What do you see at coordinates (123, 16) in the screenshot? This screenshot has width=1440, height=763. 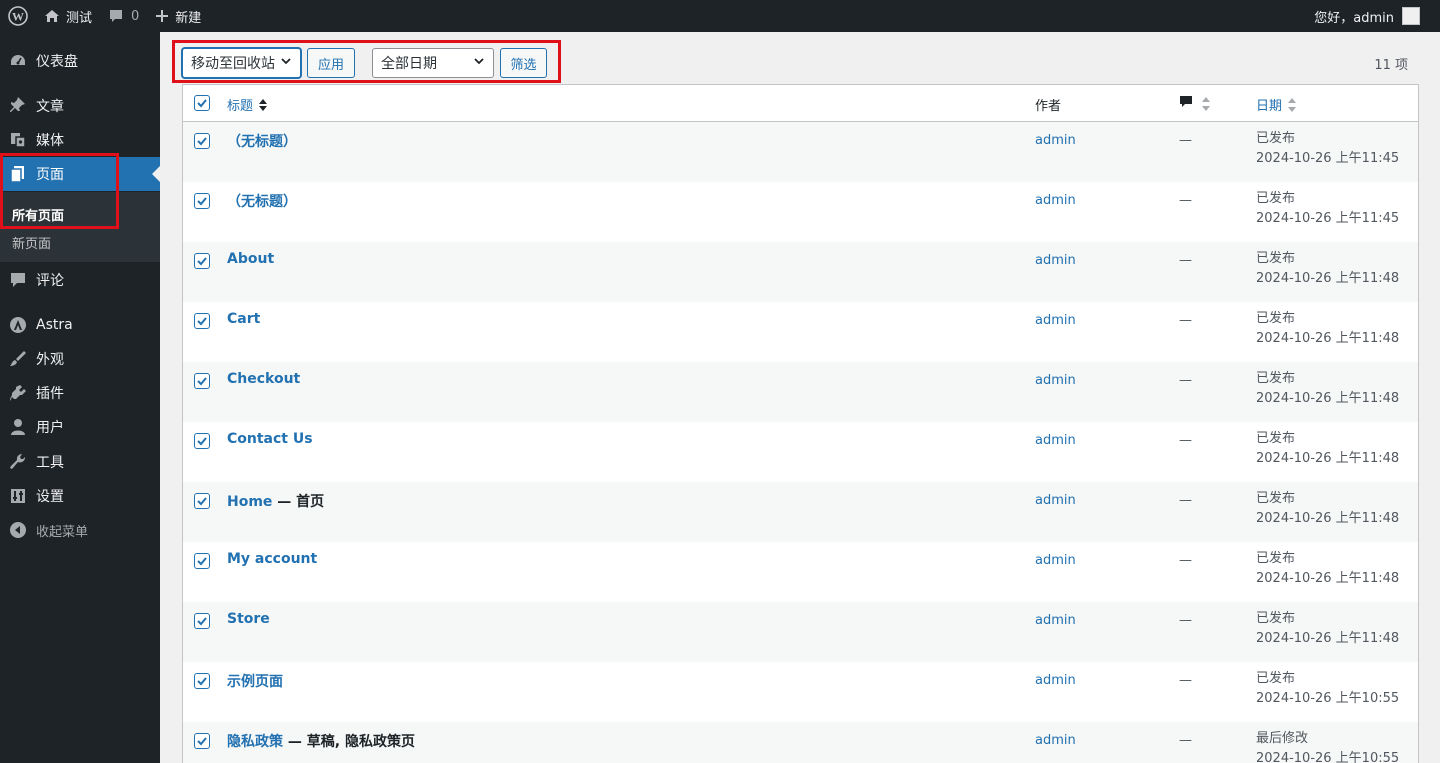 I see `comments-link: 0` at bounding box center [123, 16].